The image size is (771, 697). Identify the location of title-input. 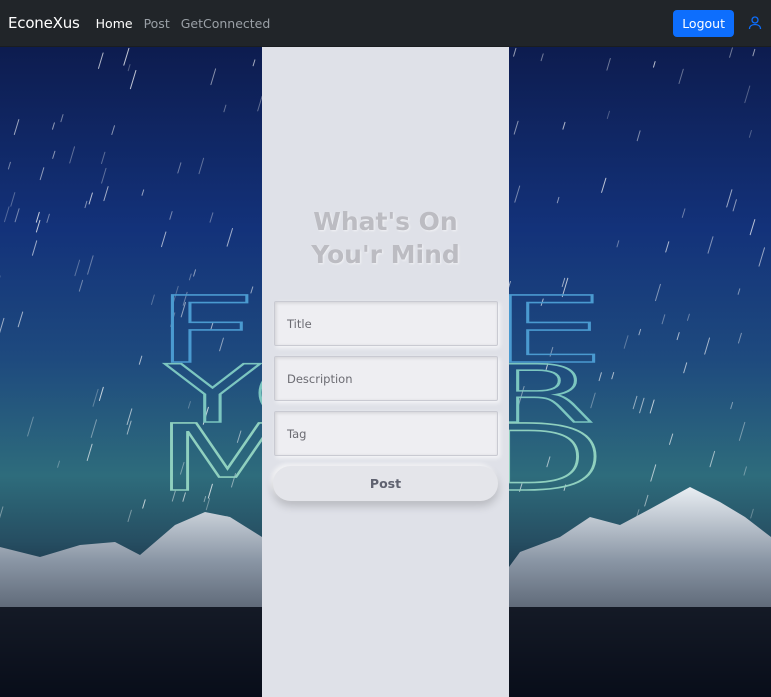
(386, 323).